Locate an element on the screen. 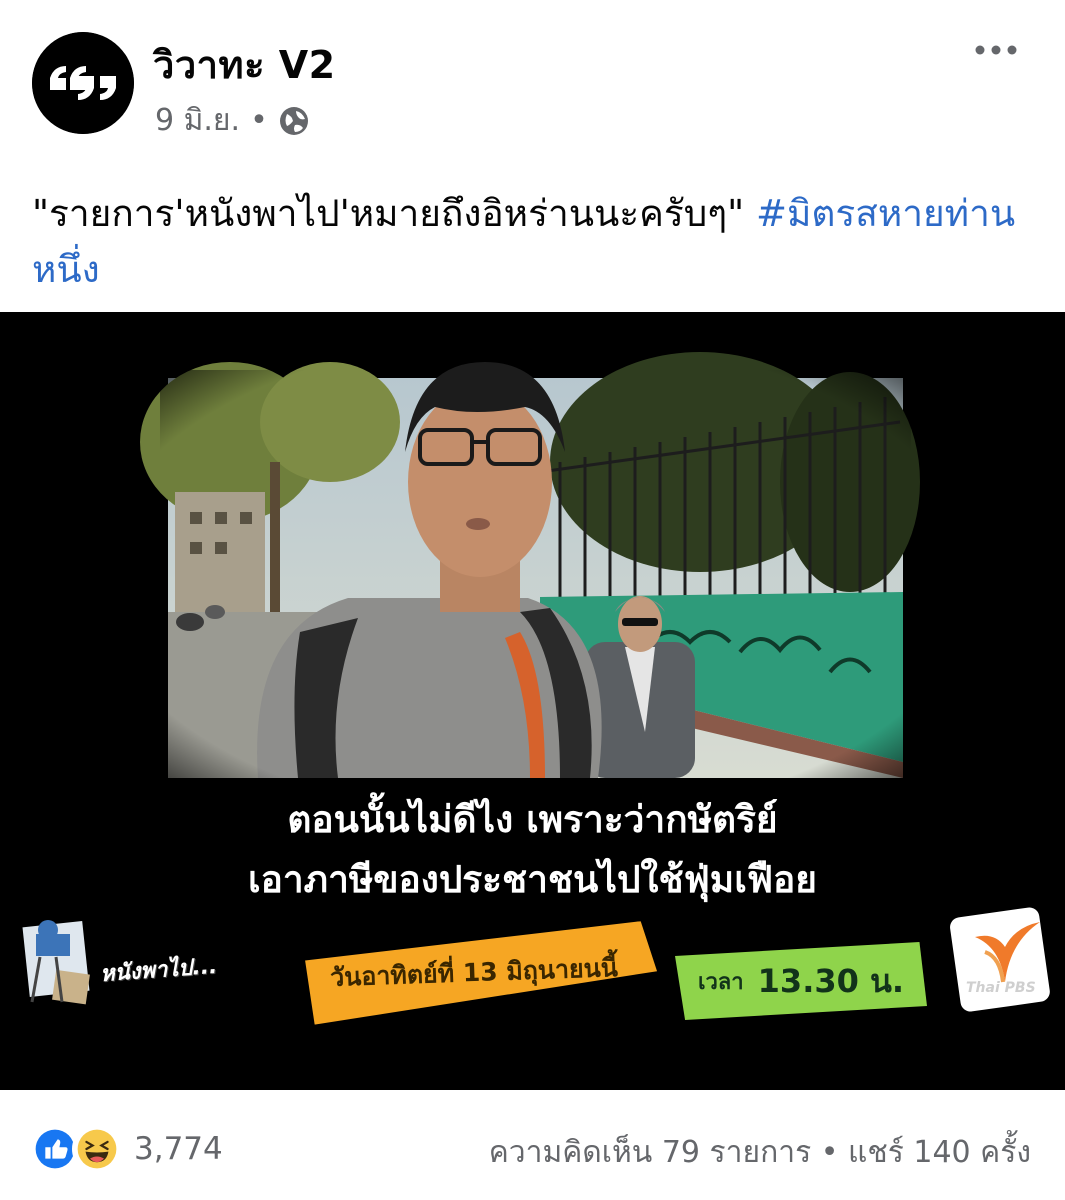  air-time-banner: เวลา 13.30 น. is located at coordinates (801, 981).